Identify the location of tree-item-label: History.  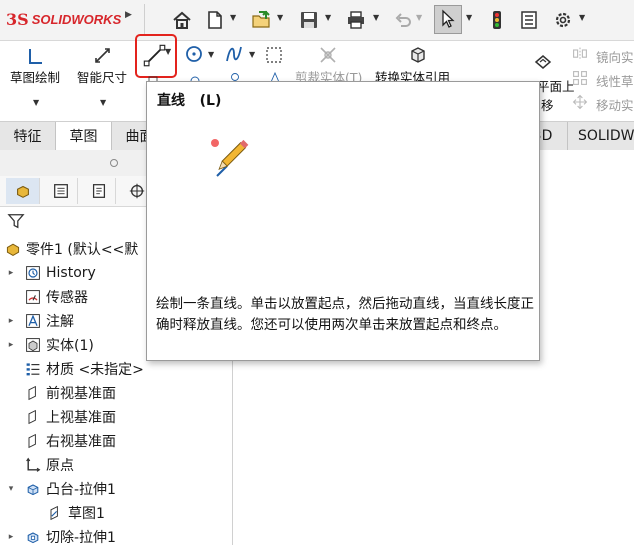
(71, 273).